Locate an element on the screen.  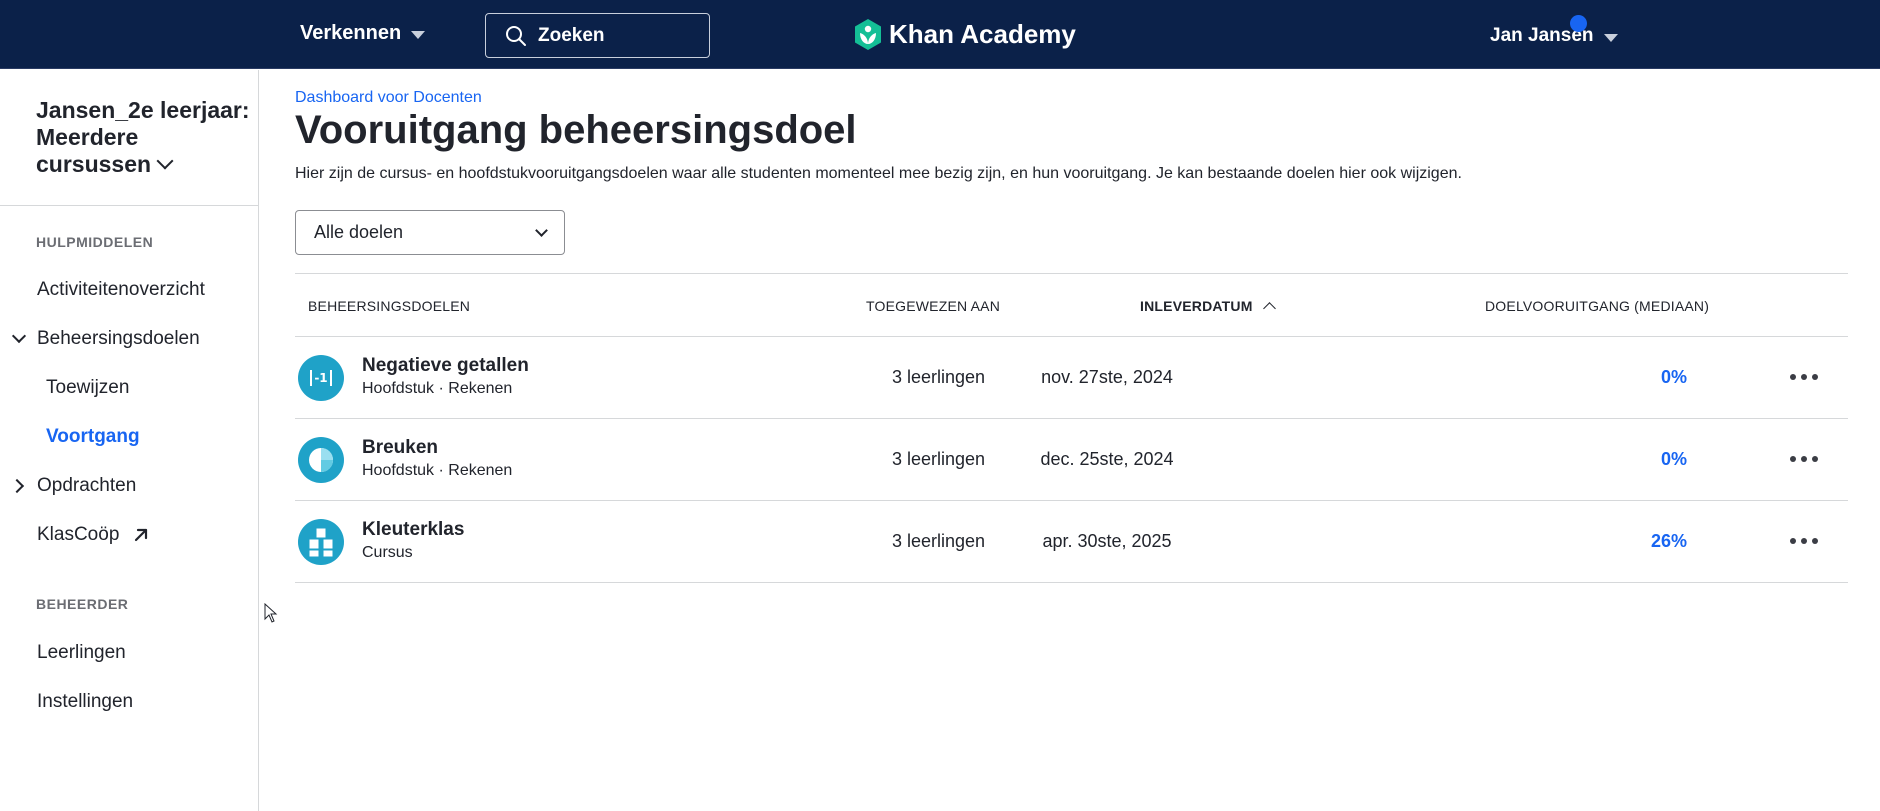
sidebar-item-progress: Voortgang is located at coordinates (93, 437).